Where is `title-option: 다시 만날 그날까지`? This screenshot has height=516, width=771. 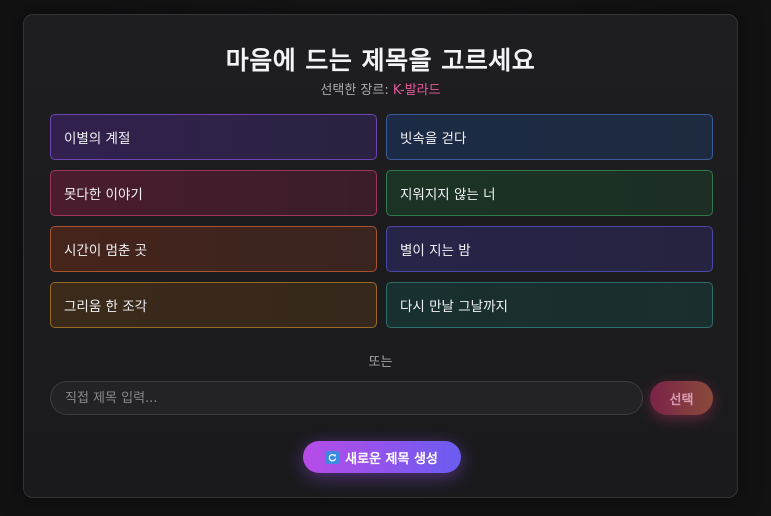
title-option: 다시 만날 그날까지 is located at coordinates (549, 305).